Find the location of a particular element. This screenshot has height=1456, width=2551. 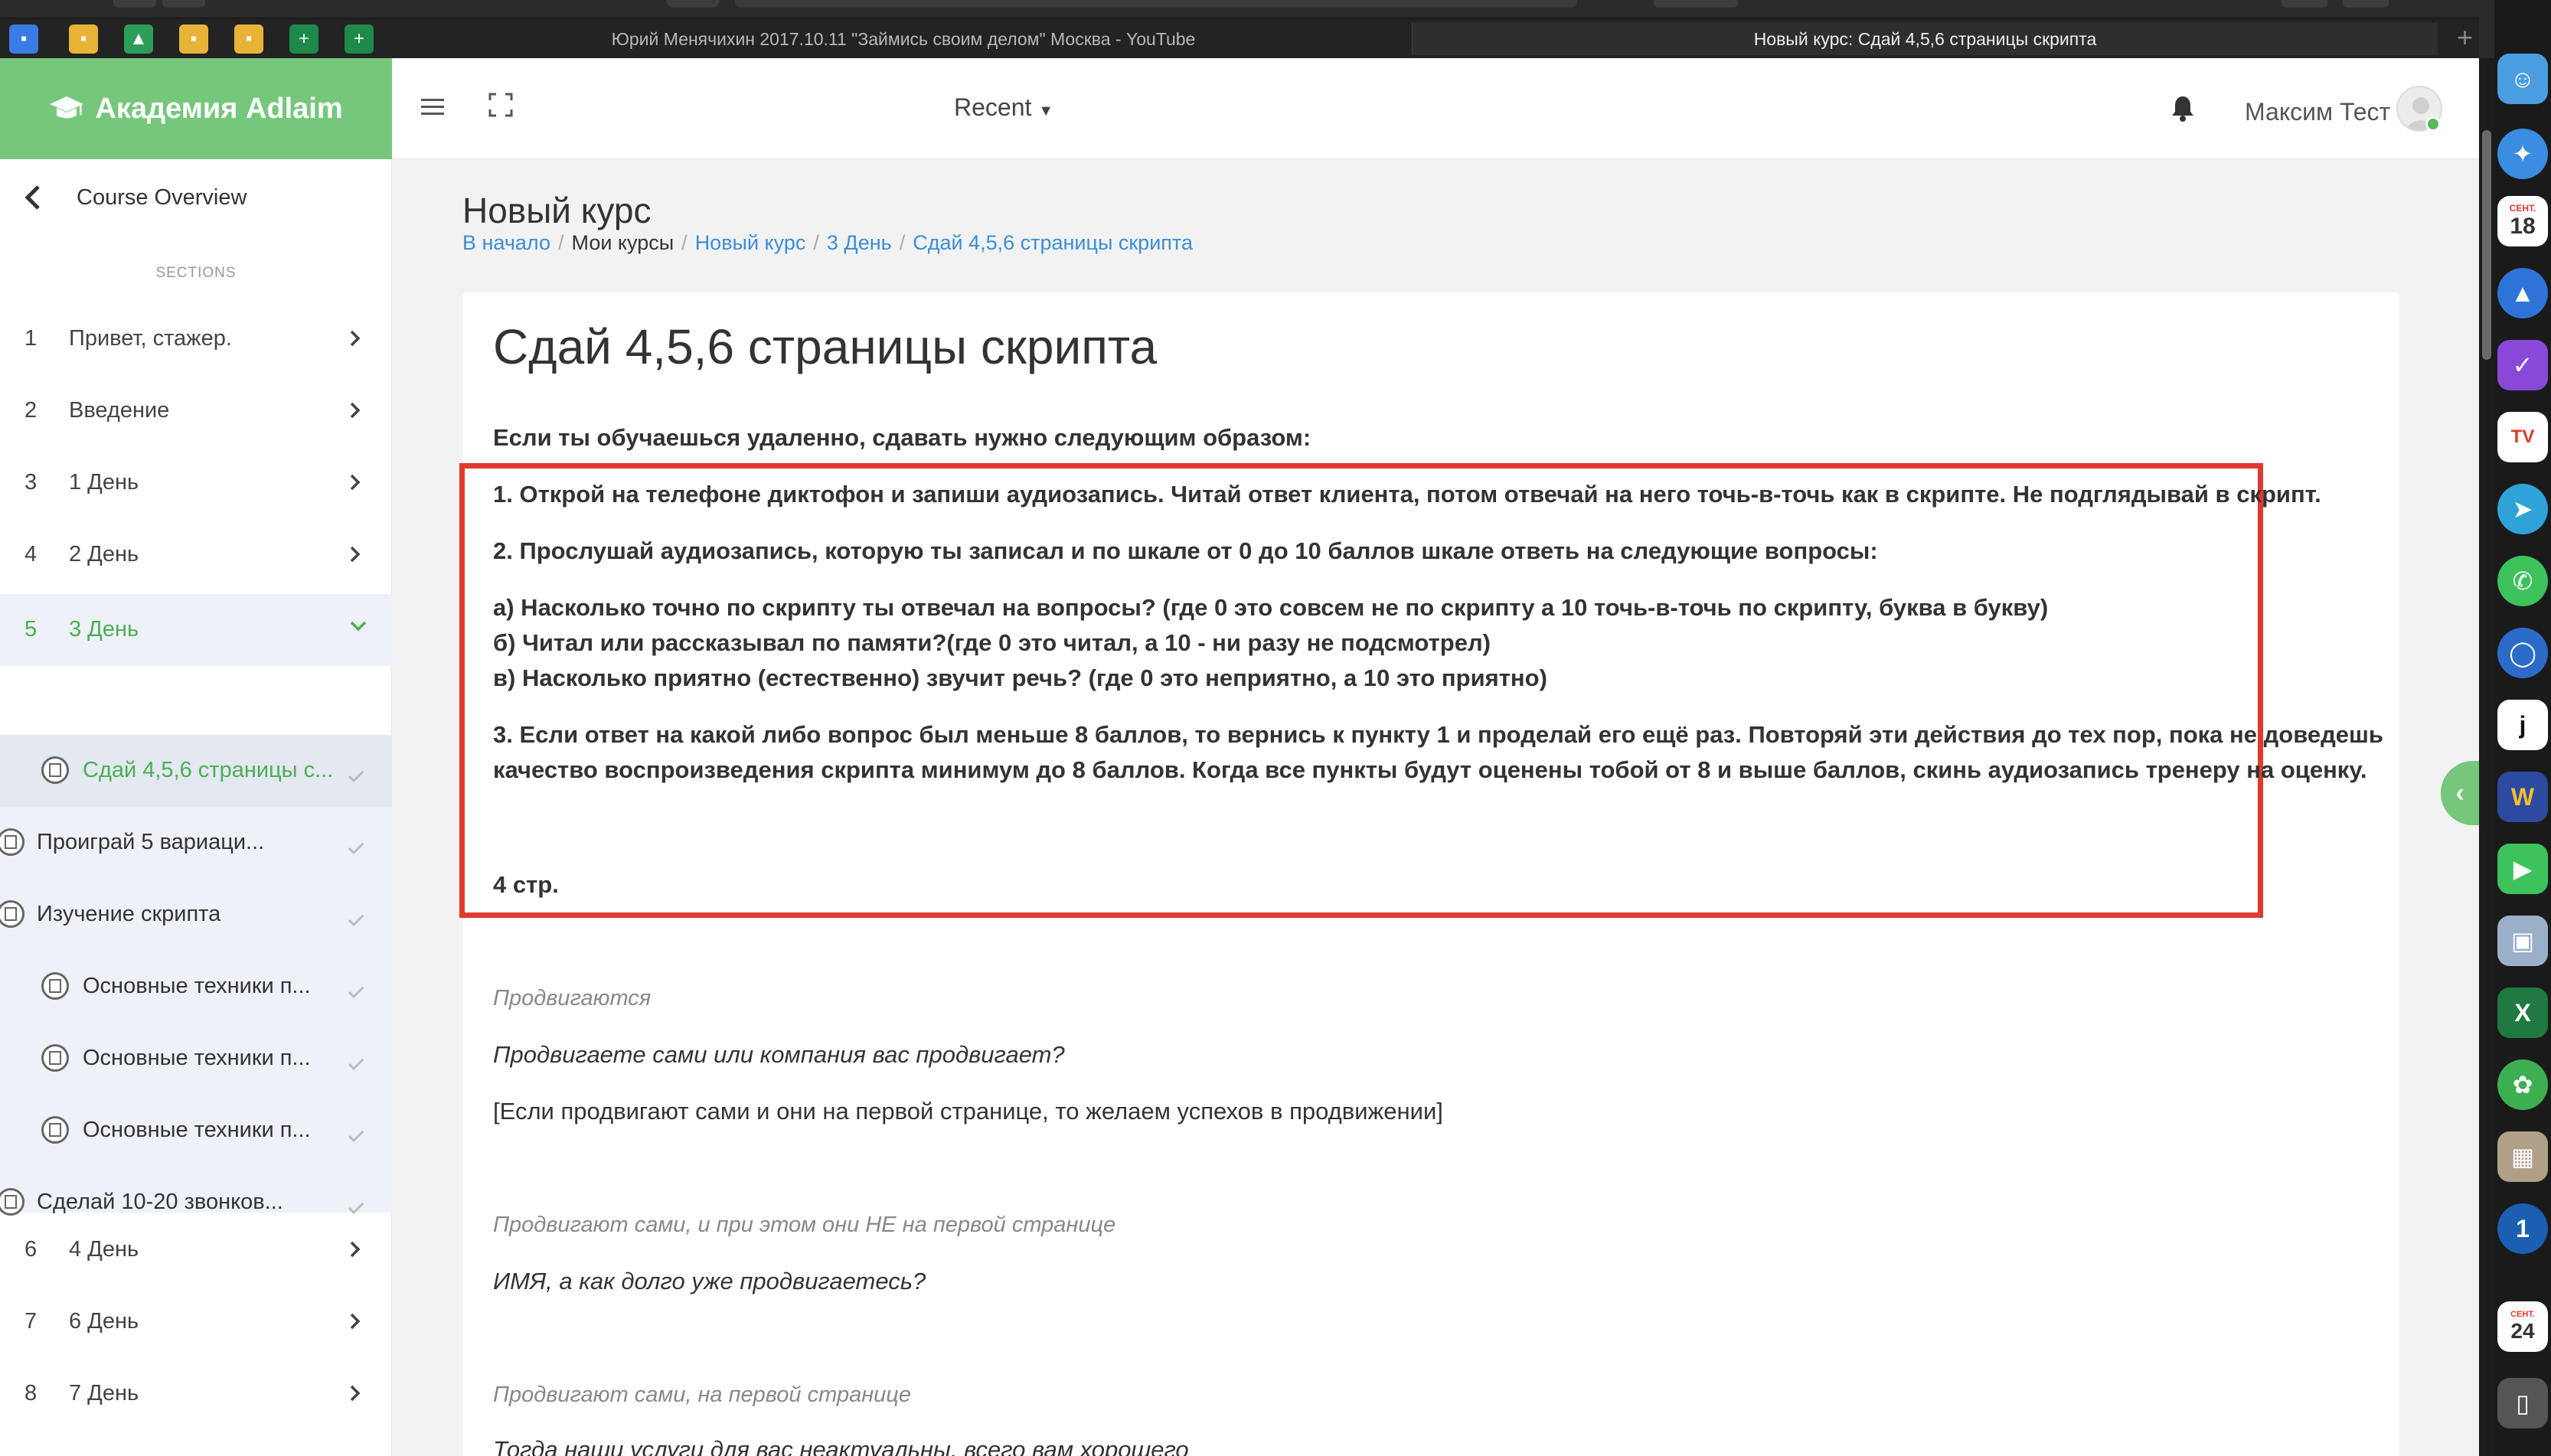

launchpad-icon: ▲ is located at coordinates (2522, 293).